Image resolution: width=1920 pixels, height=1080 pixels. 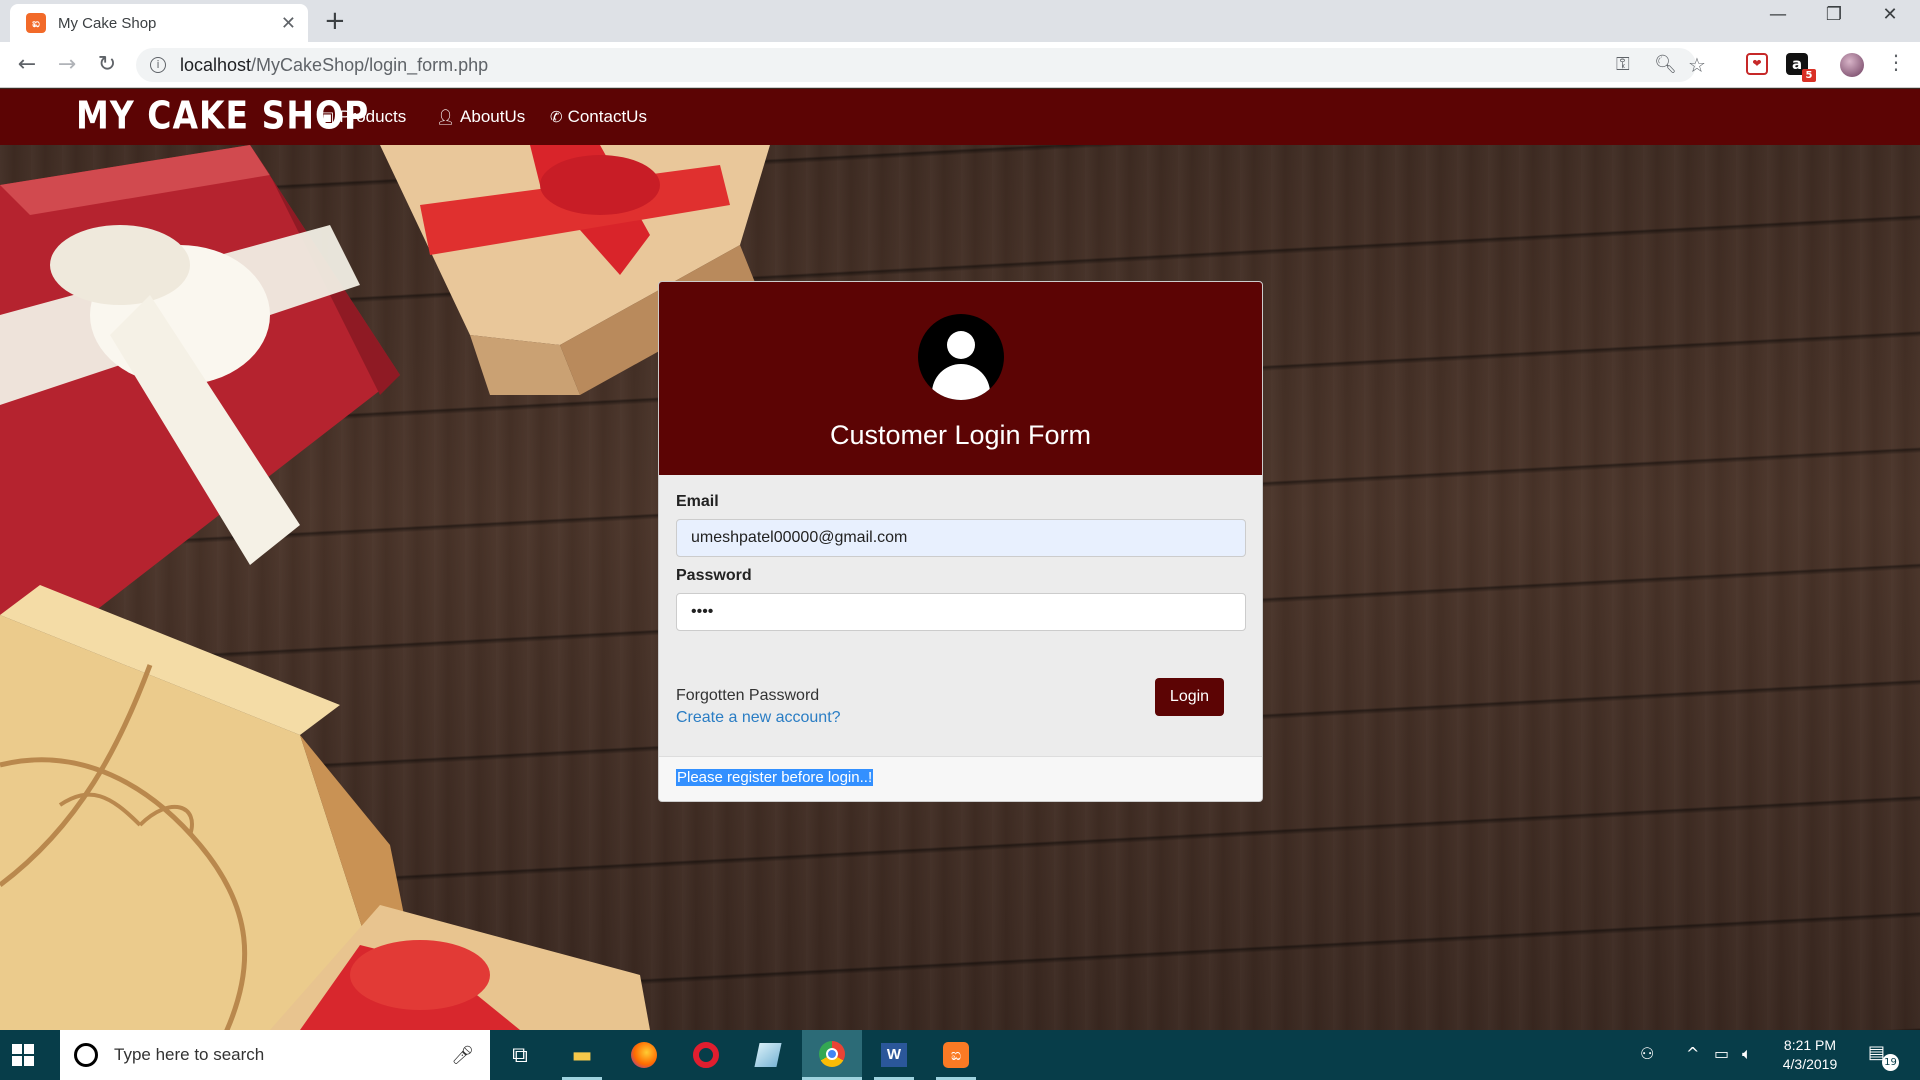 I want to click on firefox-icon, so click(x=644, y=1055).